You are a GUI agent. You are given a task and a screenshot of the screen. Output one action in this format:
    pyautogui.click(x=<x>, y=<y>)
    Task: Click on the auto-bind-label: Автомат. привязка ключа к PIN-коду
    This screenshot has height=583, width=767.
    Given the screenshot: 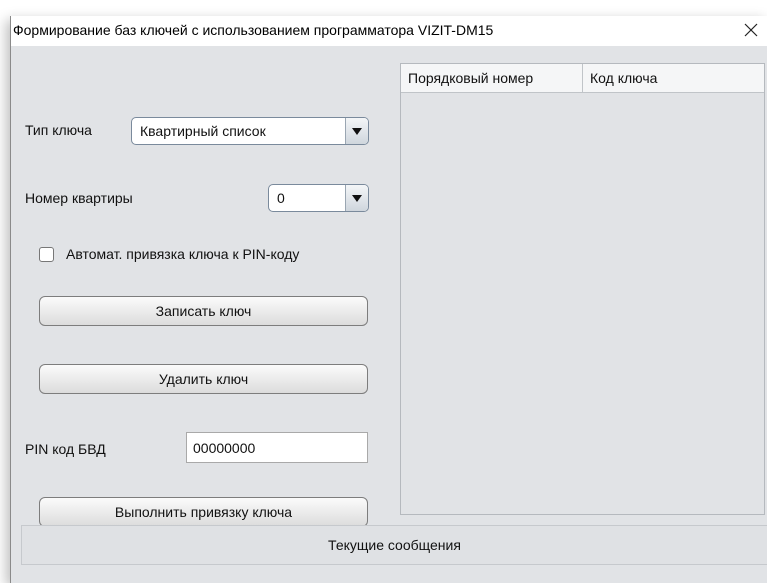 What is the action you would take?
    pyautogui.click(x=183, y=254)
    